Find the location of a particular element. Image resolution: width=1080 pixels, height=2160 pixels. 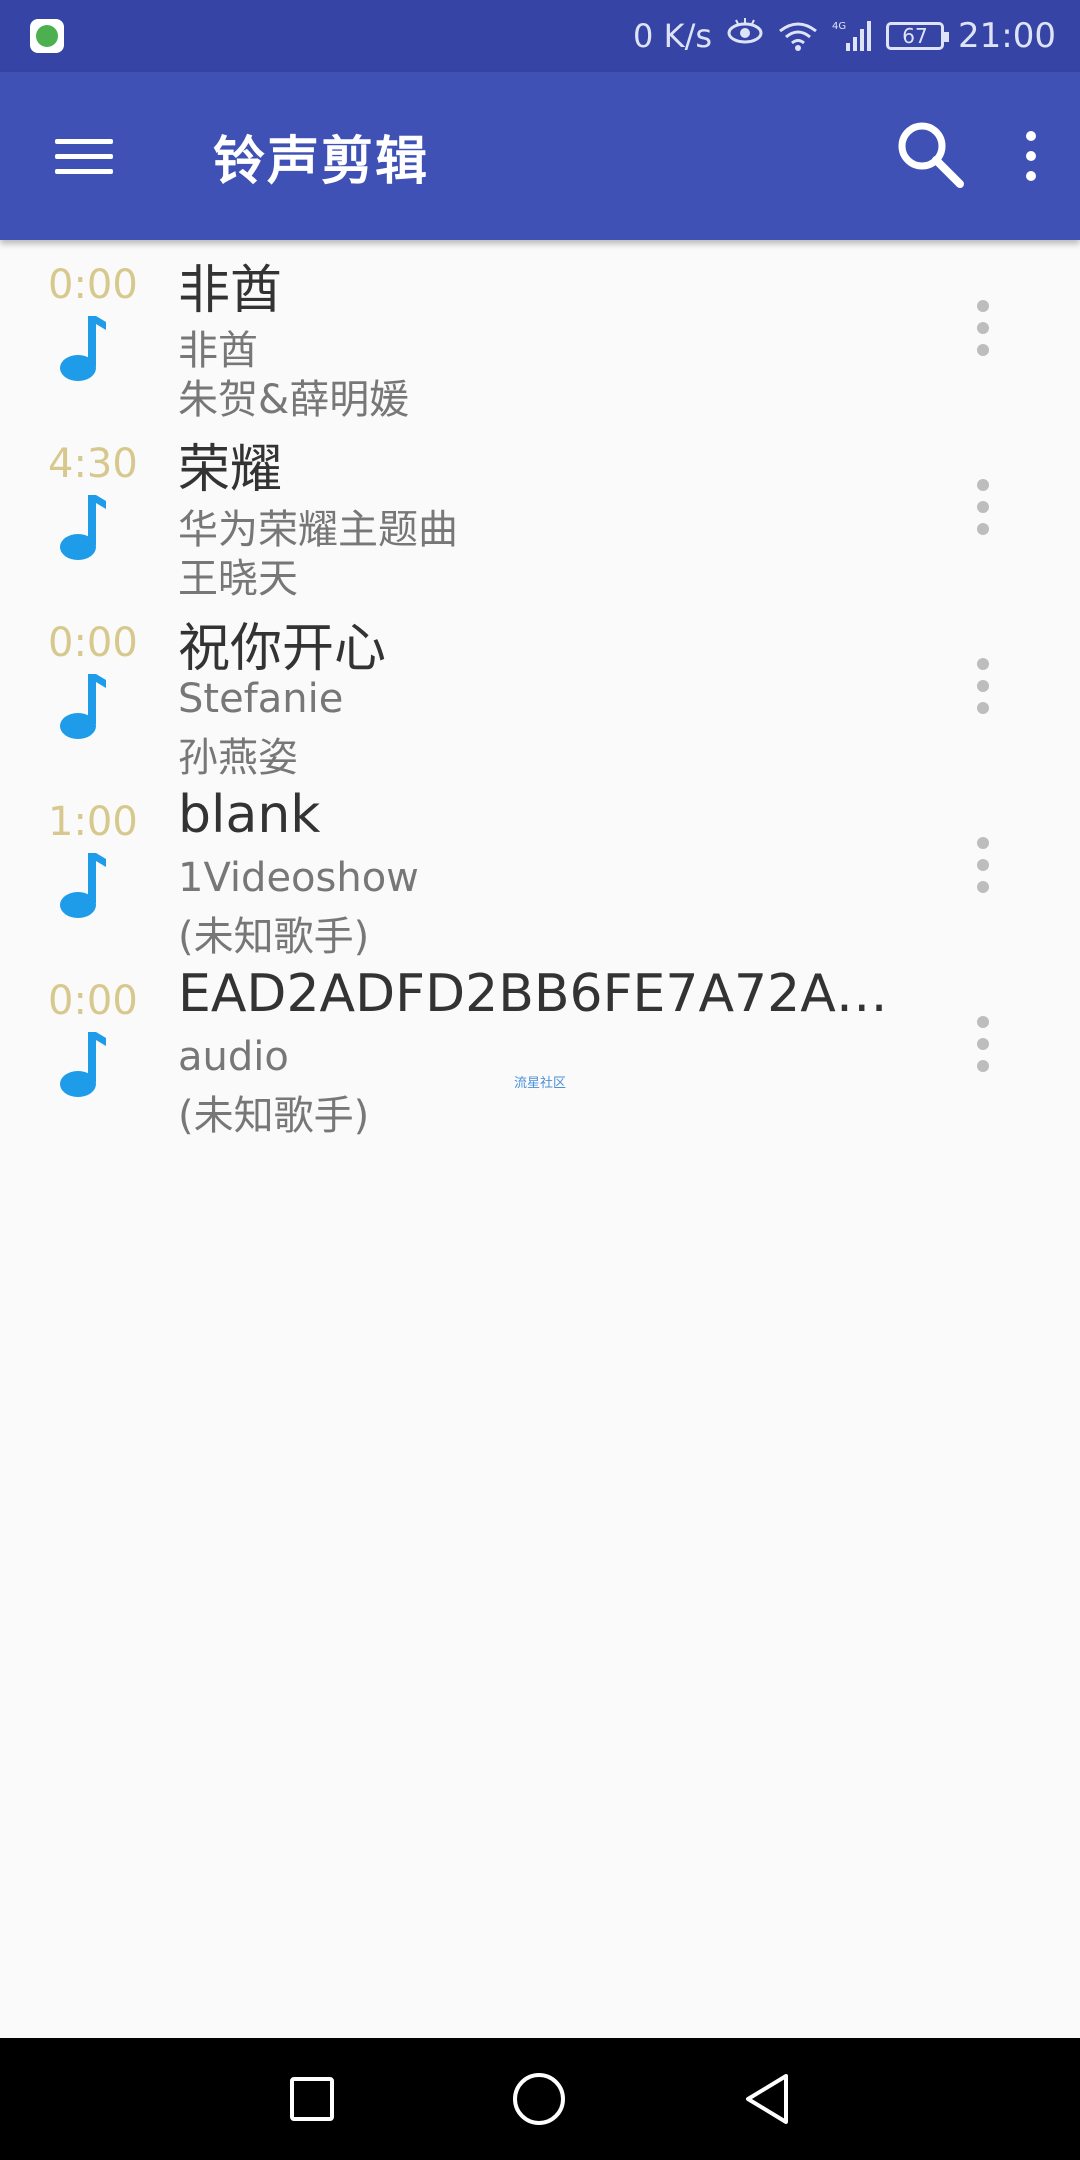

back-triangle-icon is located at coordinates (767, 2099).